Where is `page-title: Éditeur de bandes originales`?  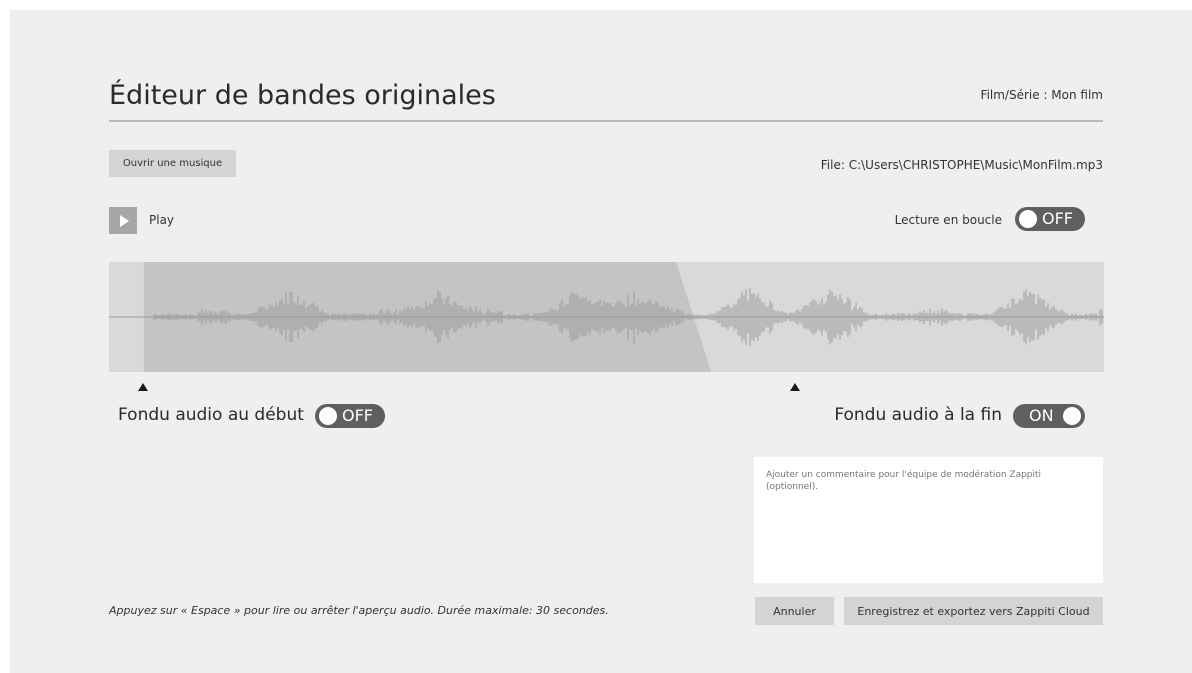
page-title: Éditeur de bandes originales is located at coordinates (302, 95).